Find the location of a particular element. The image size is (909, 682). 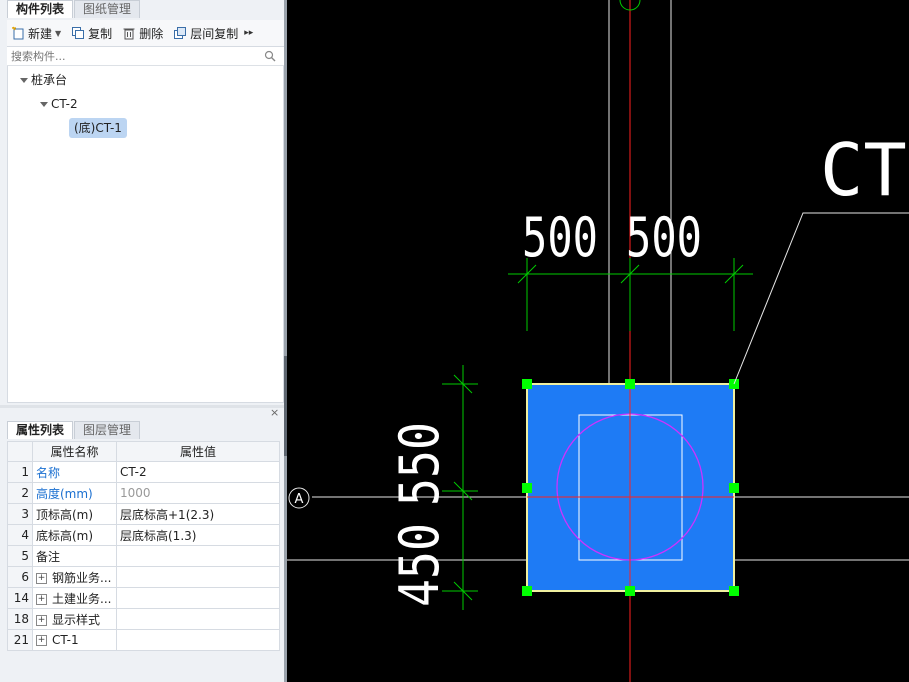

new-label: 新建 is located at coordinates (40, 33).